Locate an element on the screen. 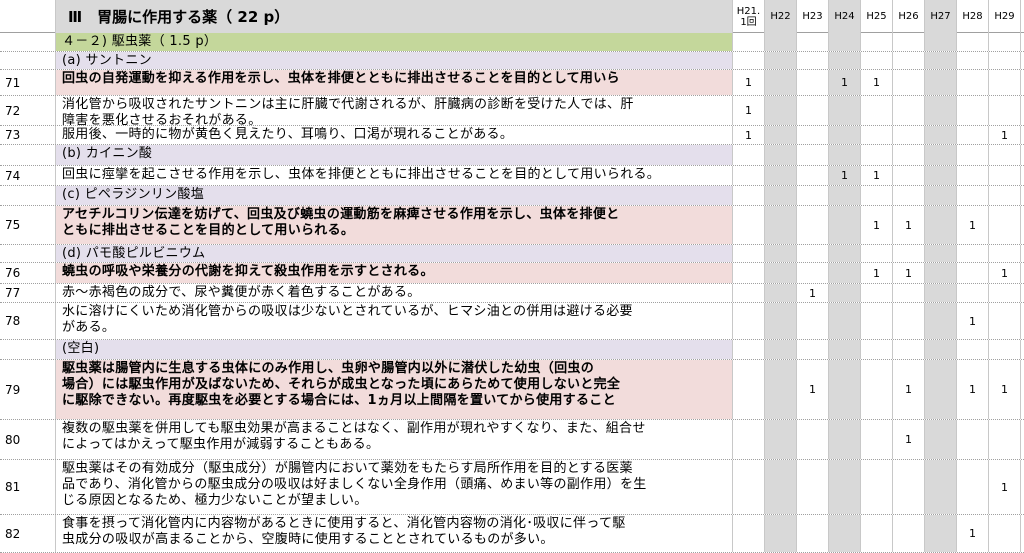 This screenshot has width=1024, height=553. row-number: 77 is located at coordinates (28, 293).